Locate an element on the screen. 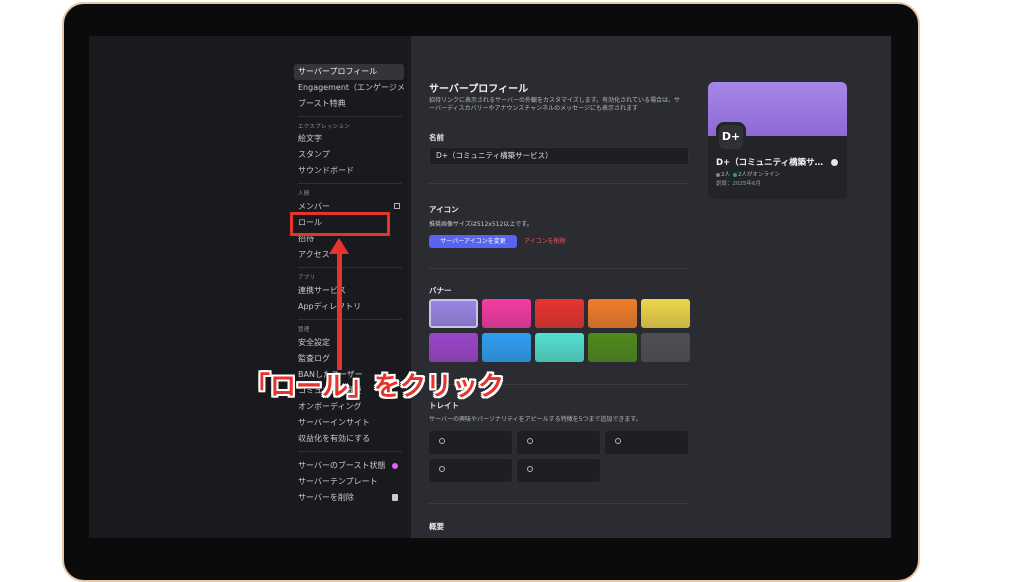 The height and width of the screenshot is (582, 1024). roles-highlight-box is located at coordinates (340, 224).